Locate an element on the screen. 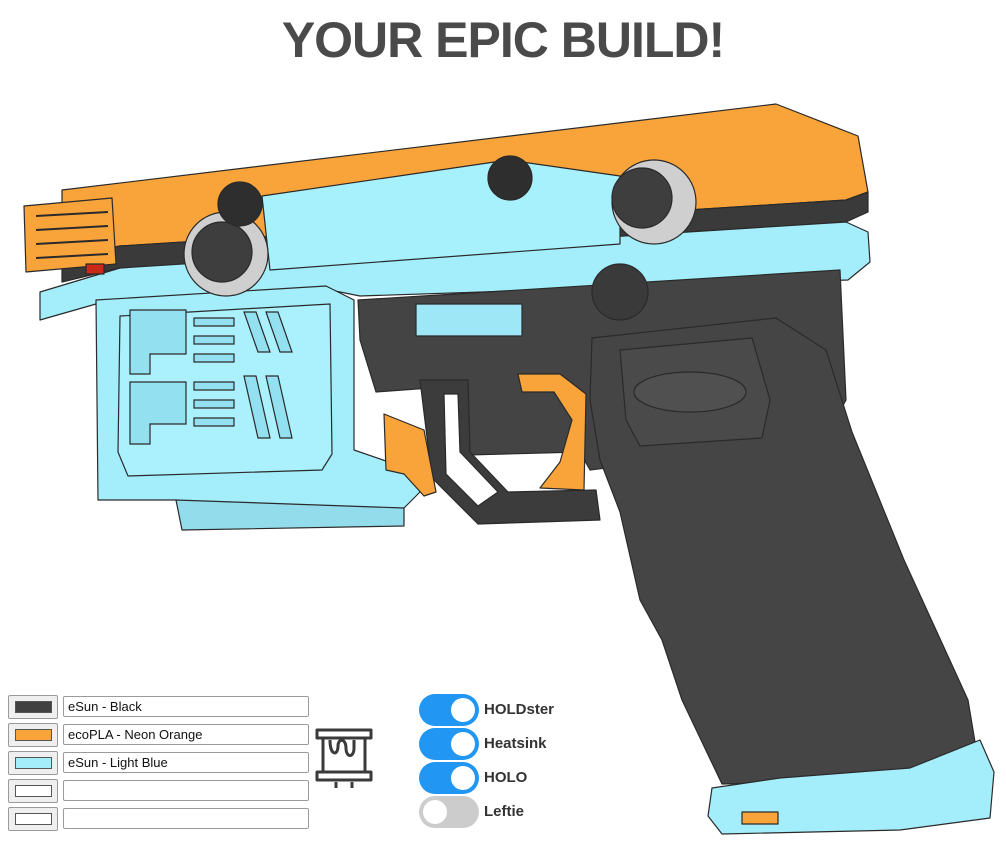 The height and width of the screenshot is (845, 1006). heatsink-label: Heatsink is located at coordinates (515, 743).